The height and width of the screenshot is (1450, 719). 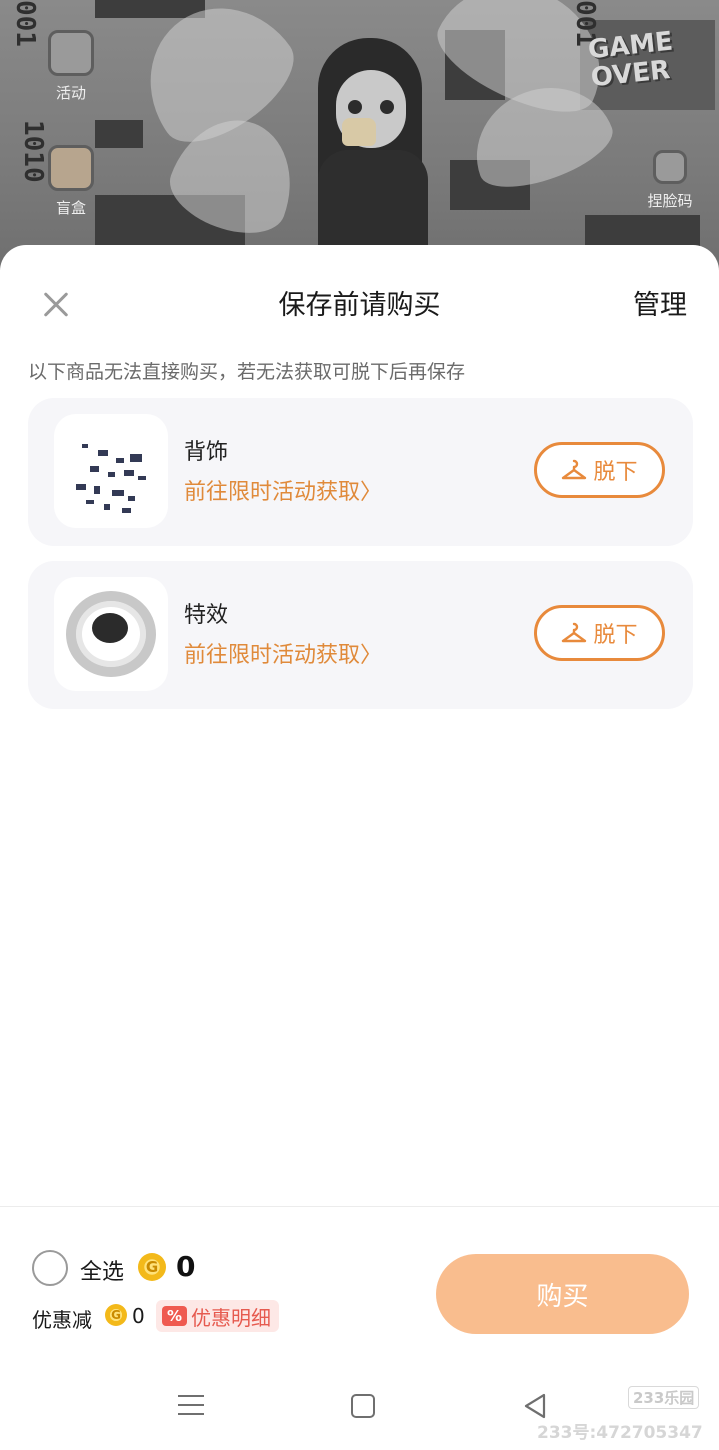 I want to click on manage-button: 管理, so click(x=660, y=302).